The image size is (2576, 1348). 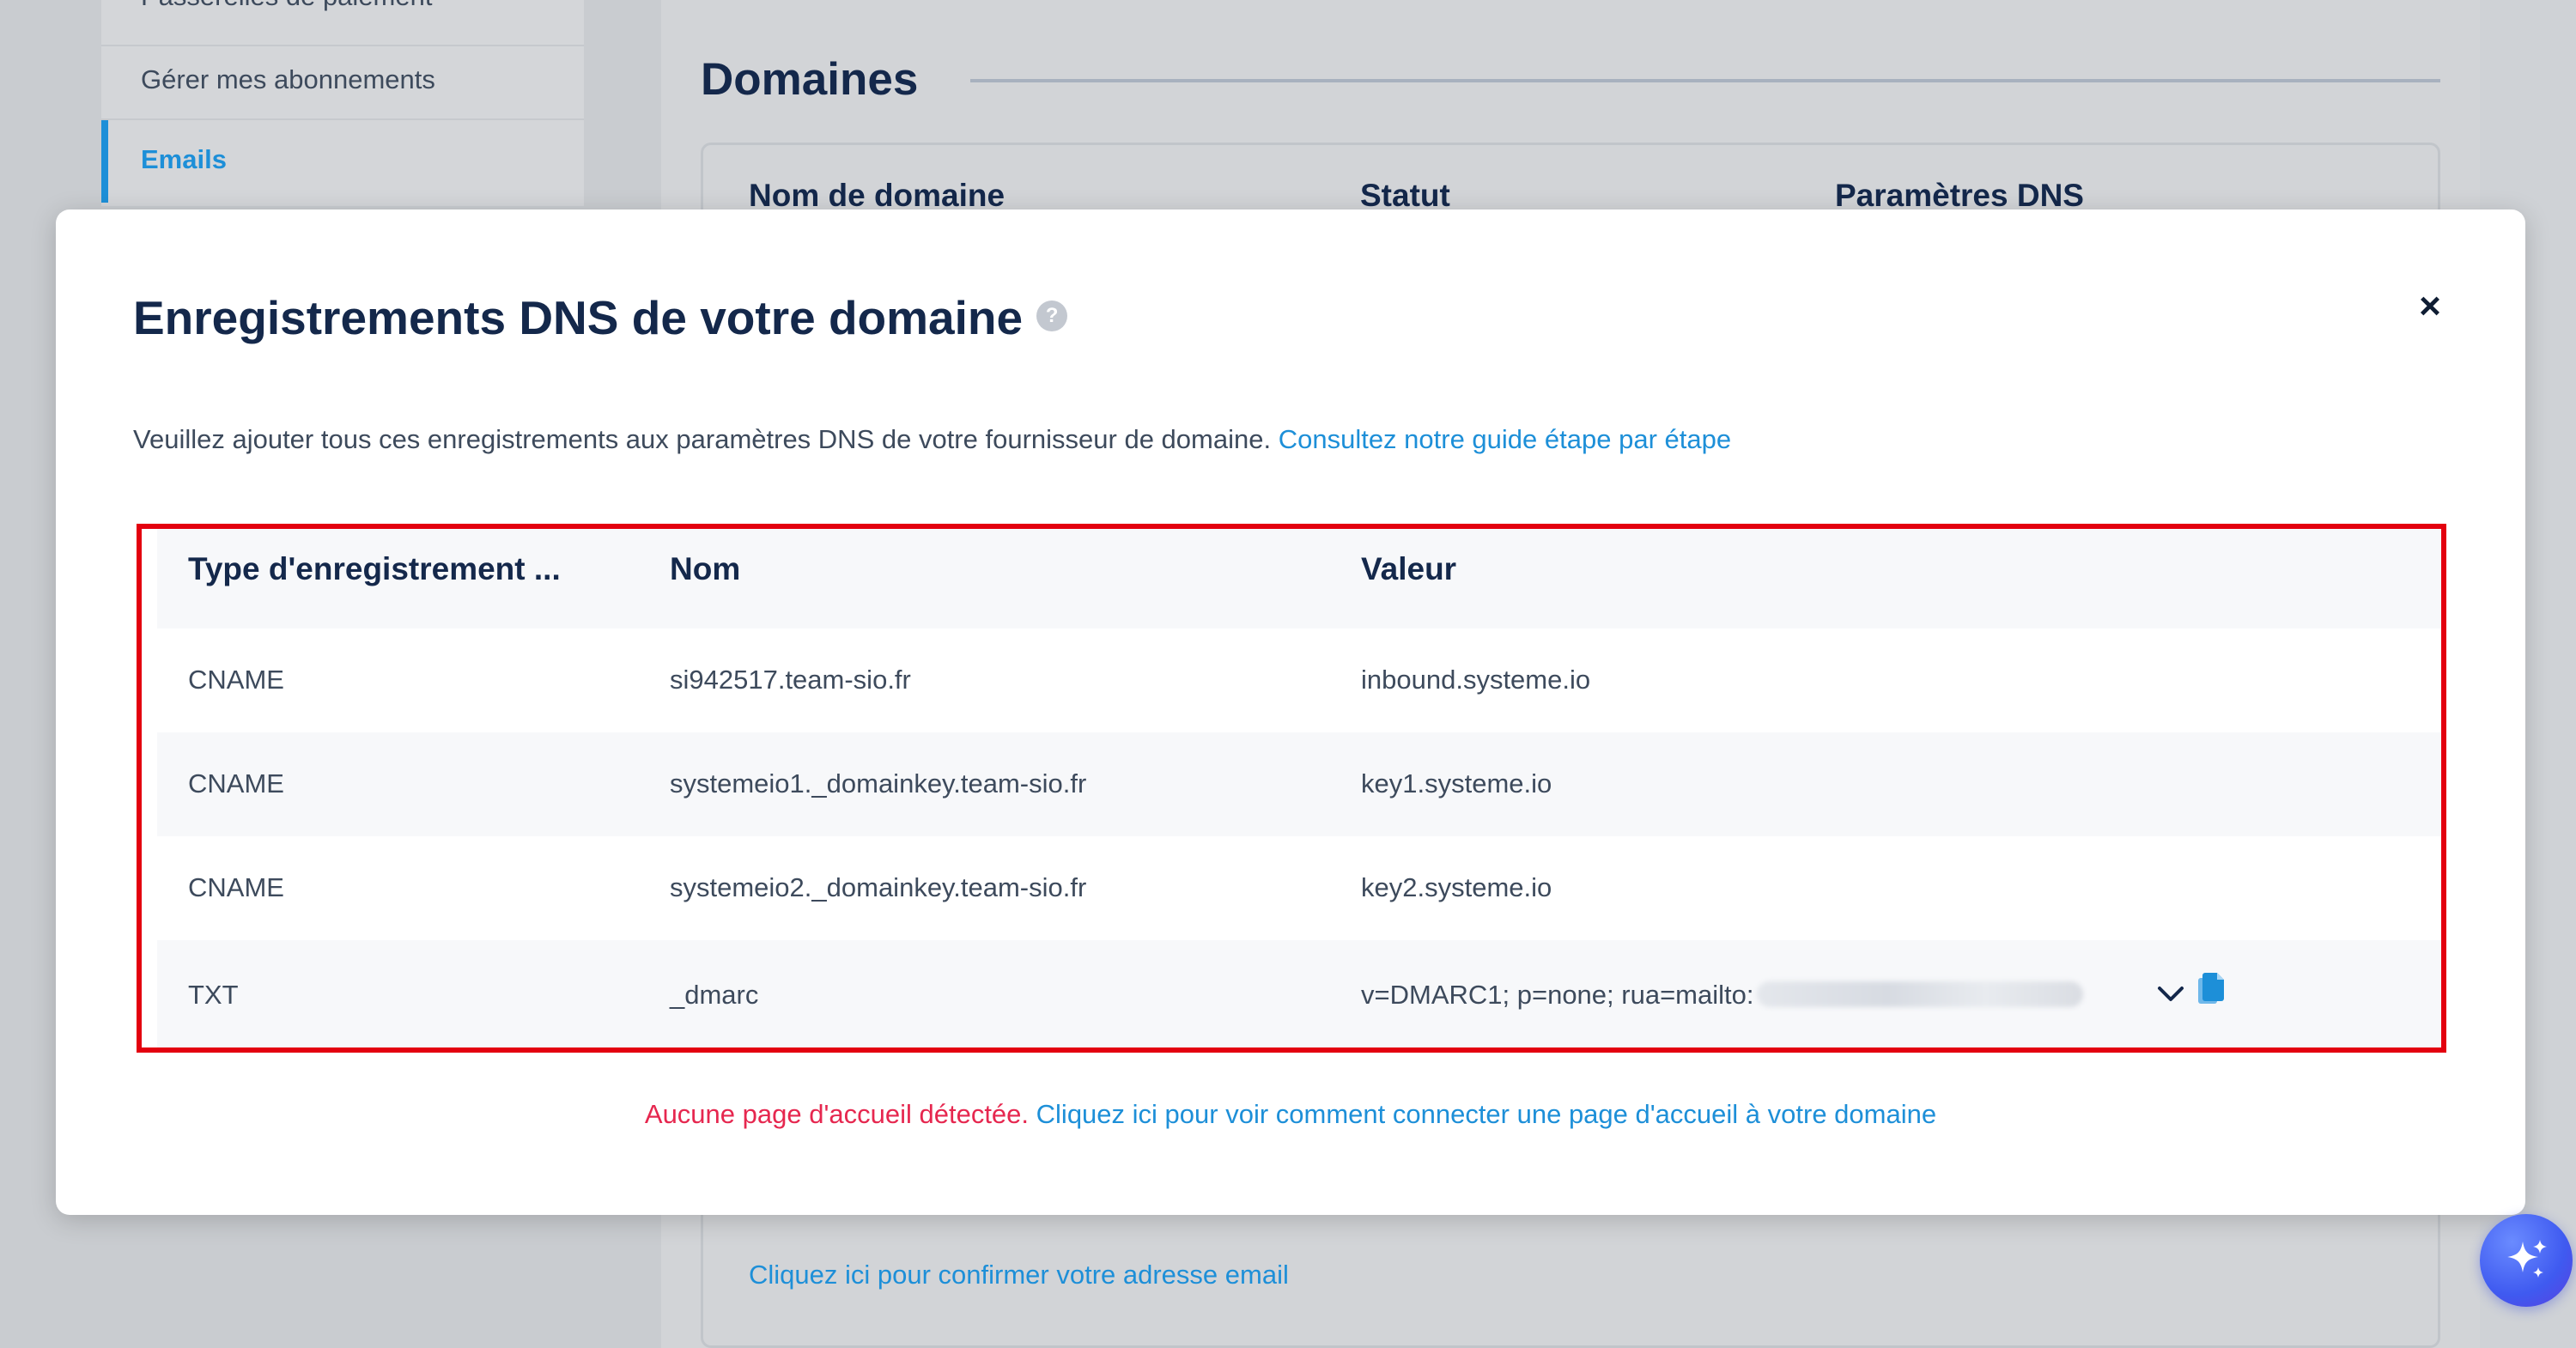 I want to click on column-header-name: Nom, so click(x=705, y=568).